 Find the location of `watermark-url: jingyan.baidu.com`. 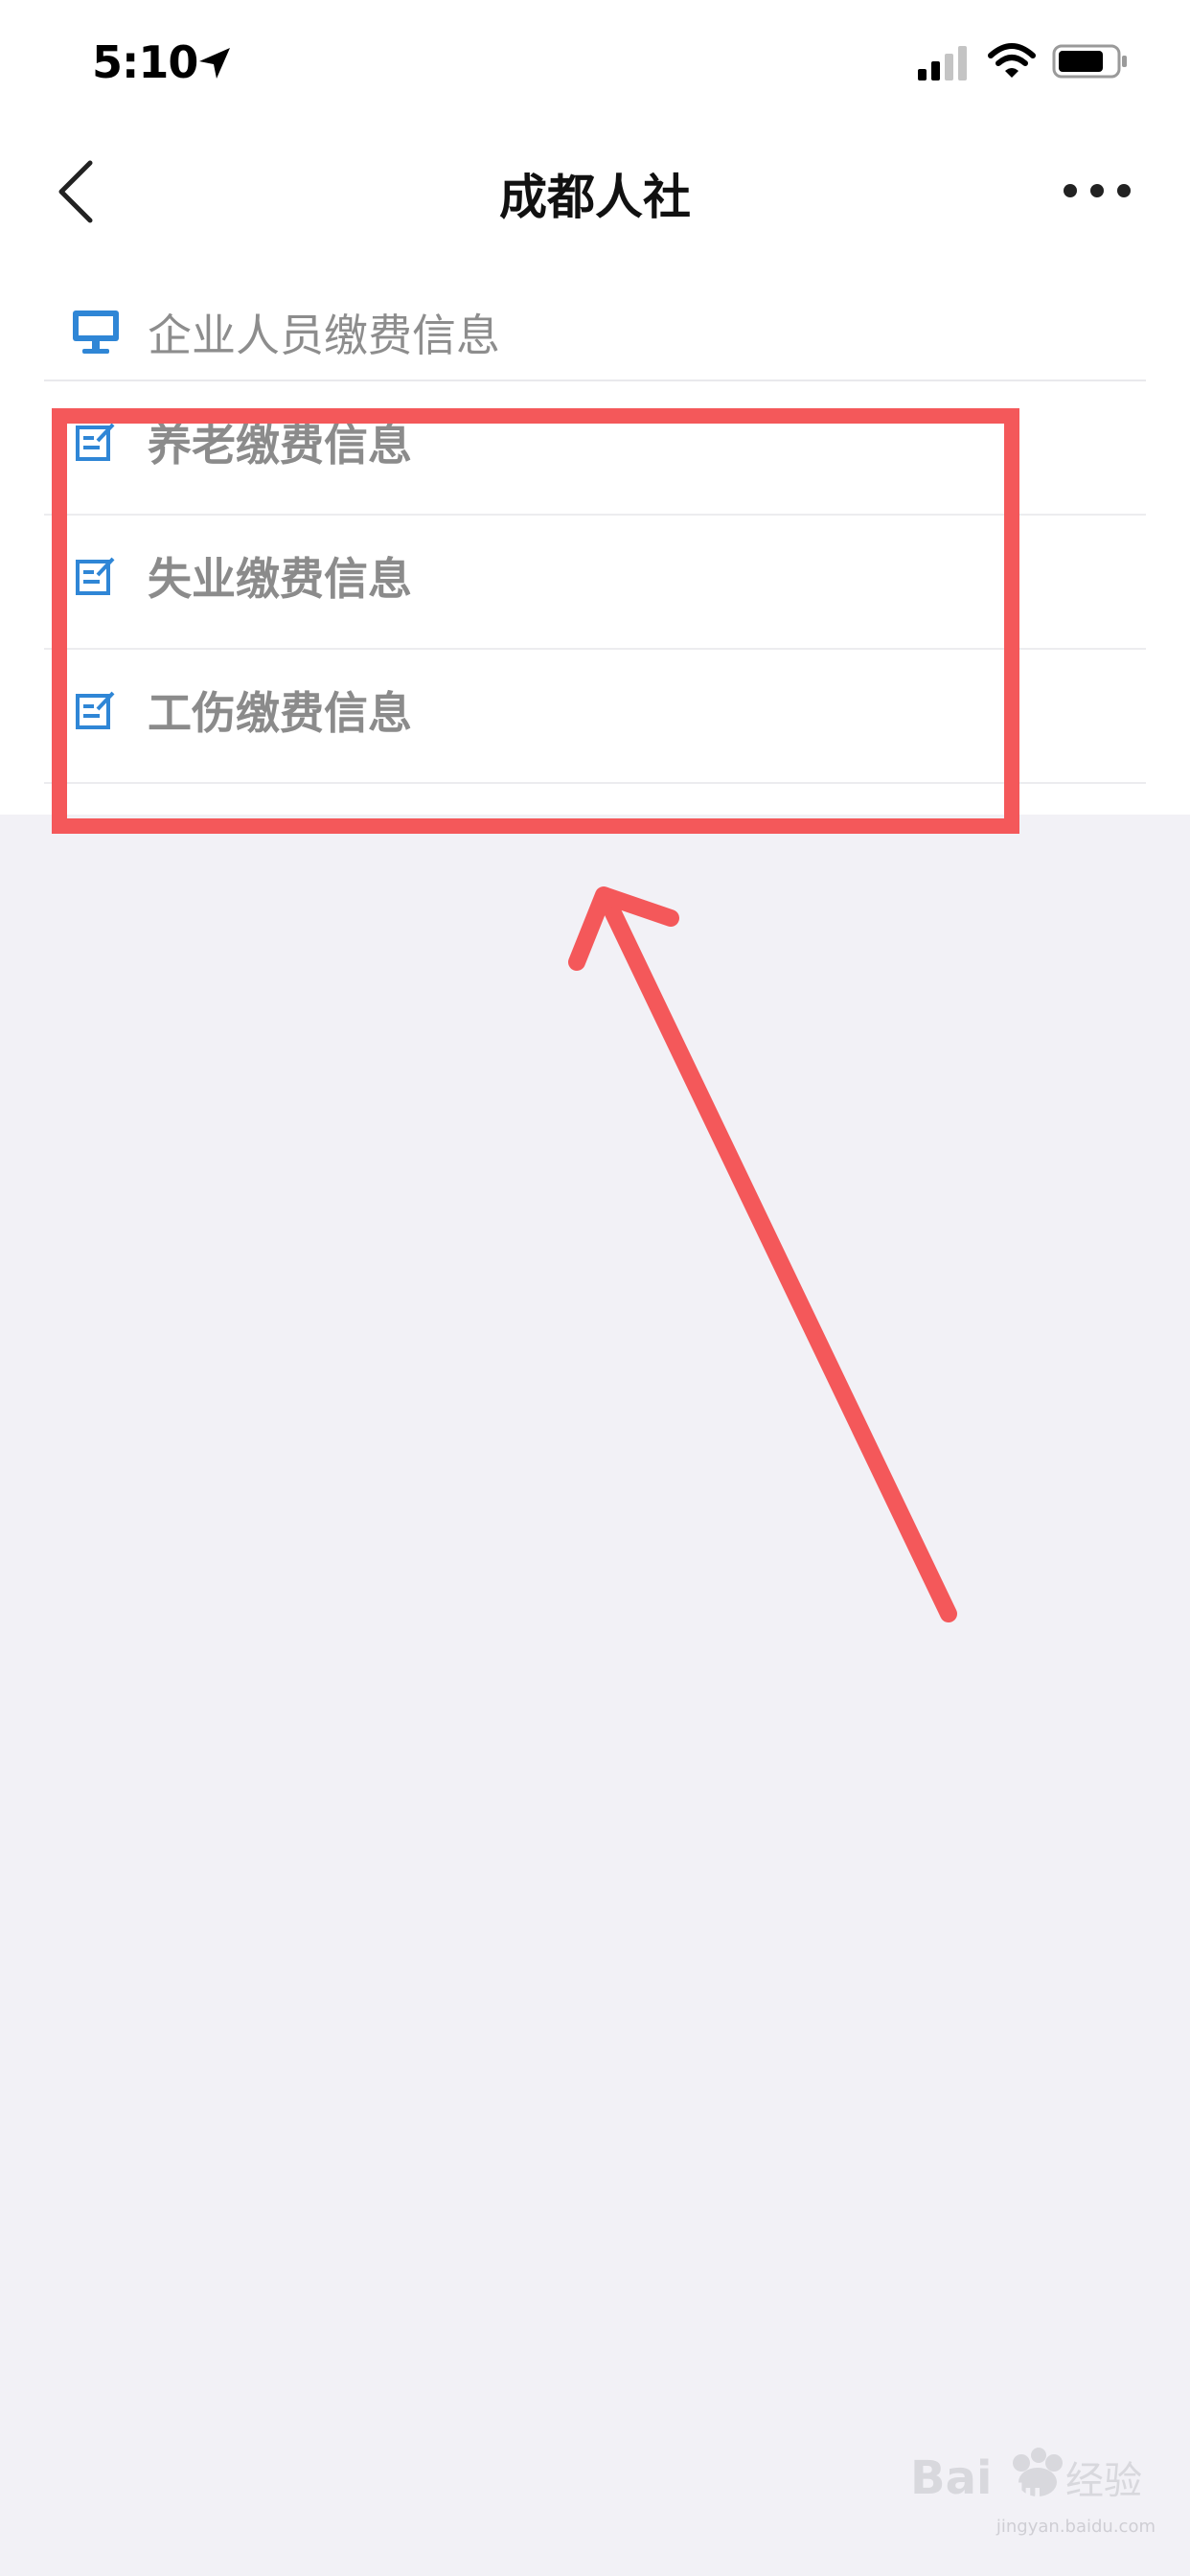

watermark-url: jingyan.baidu.com is located at coordinates (1075, 2527).